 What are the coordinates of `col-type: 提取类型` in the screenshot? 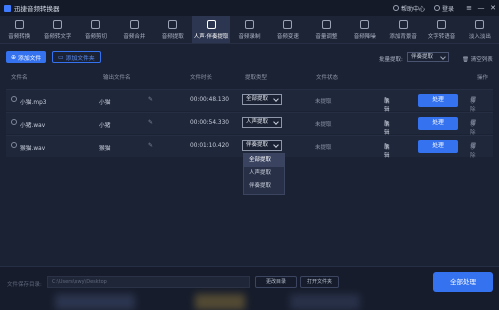 It's located at (256, 78).